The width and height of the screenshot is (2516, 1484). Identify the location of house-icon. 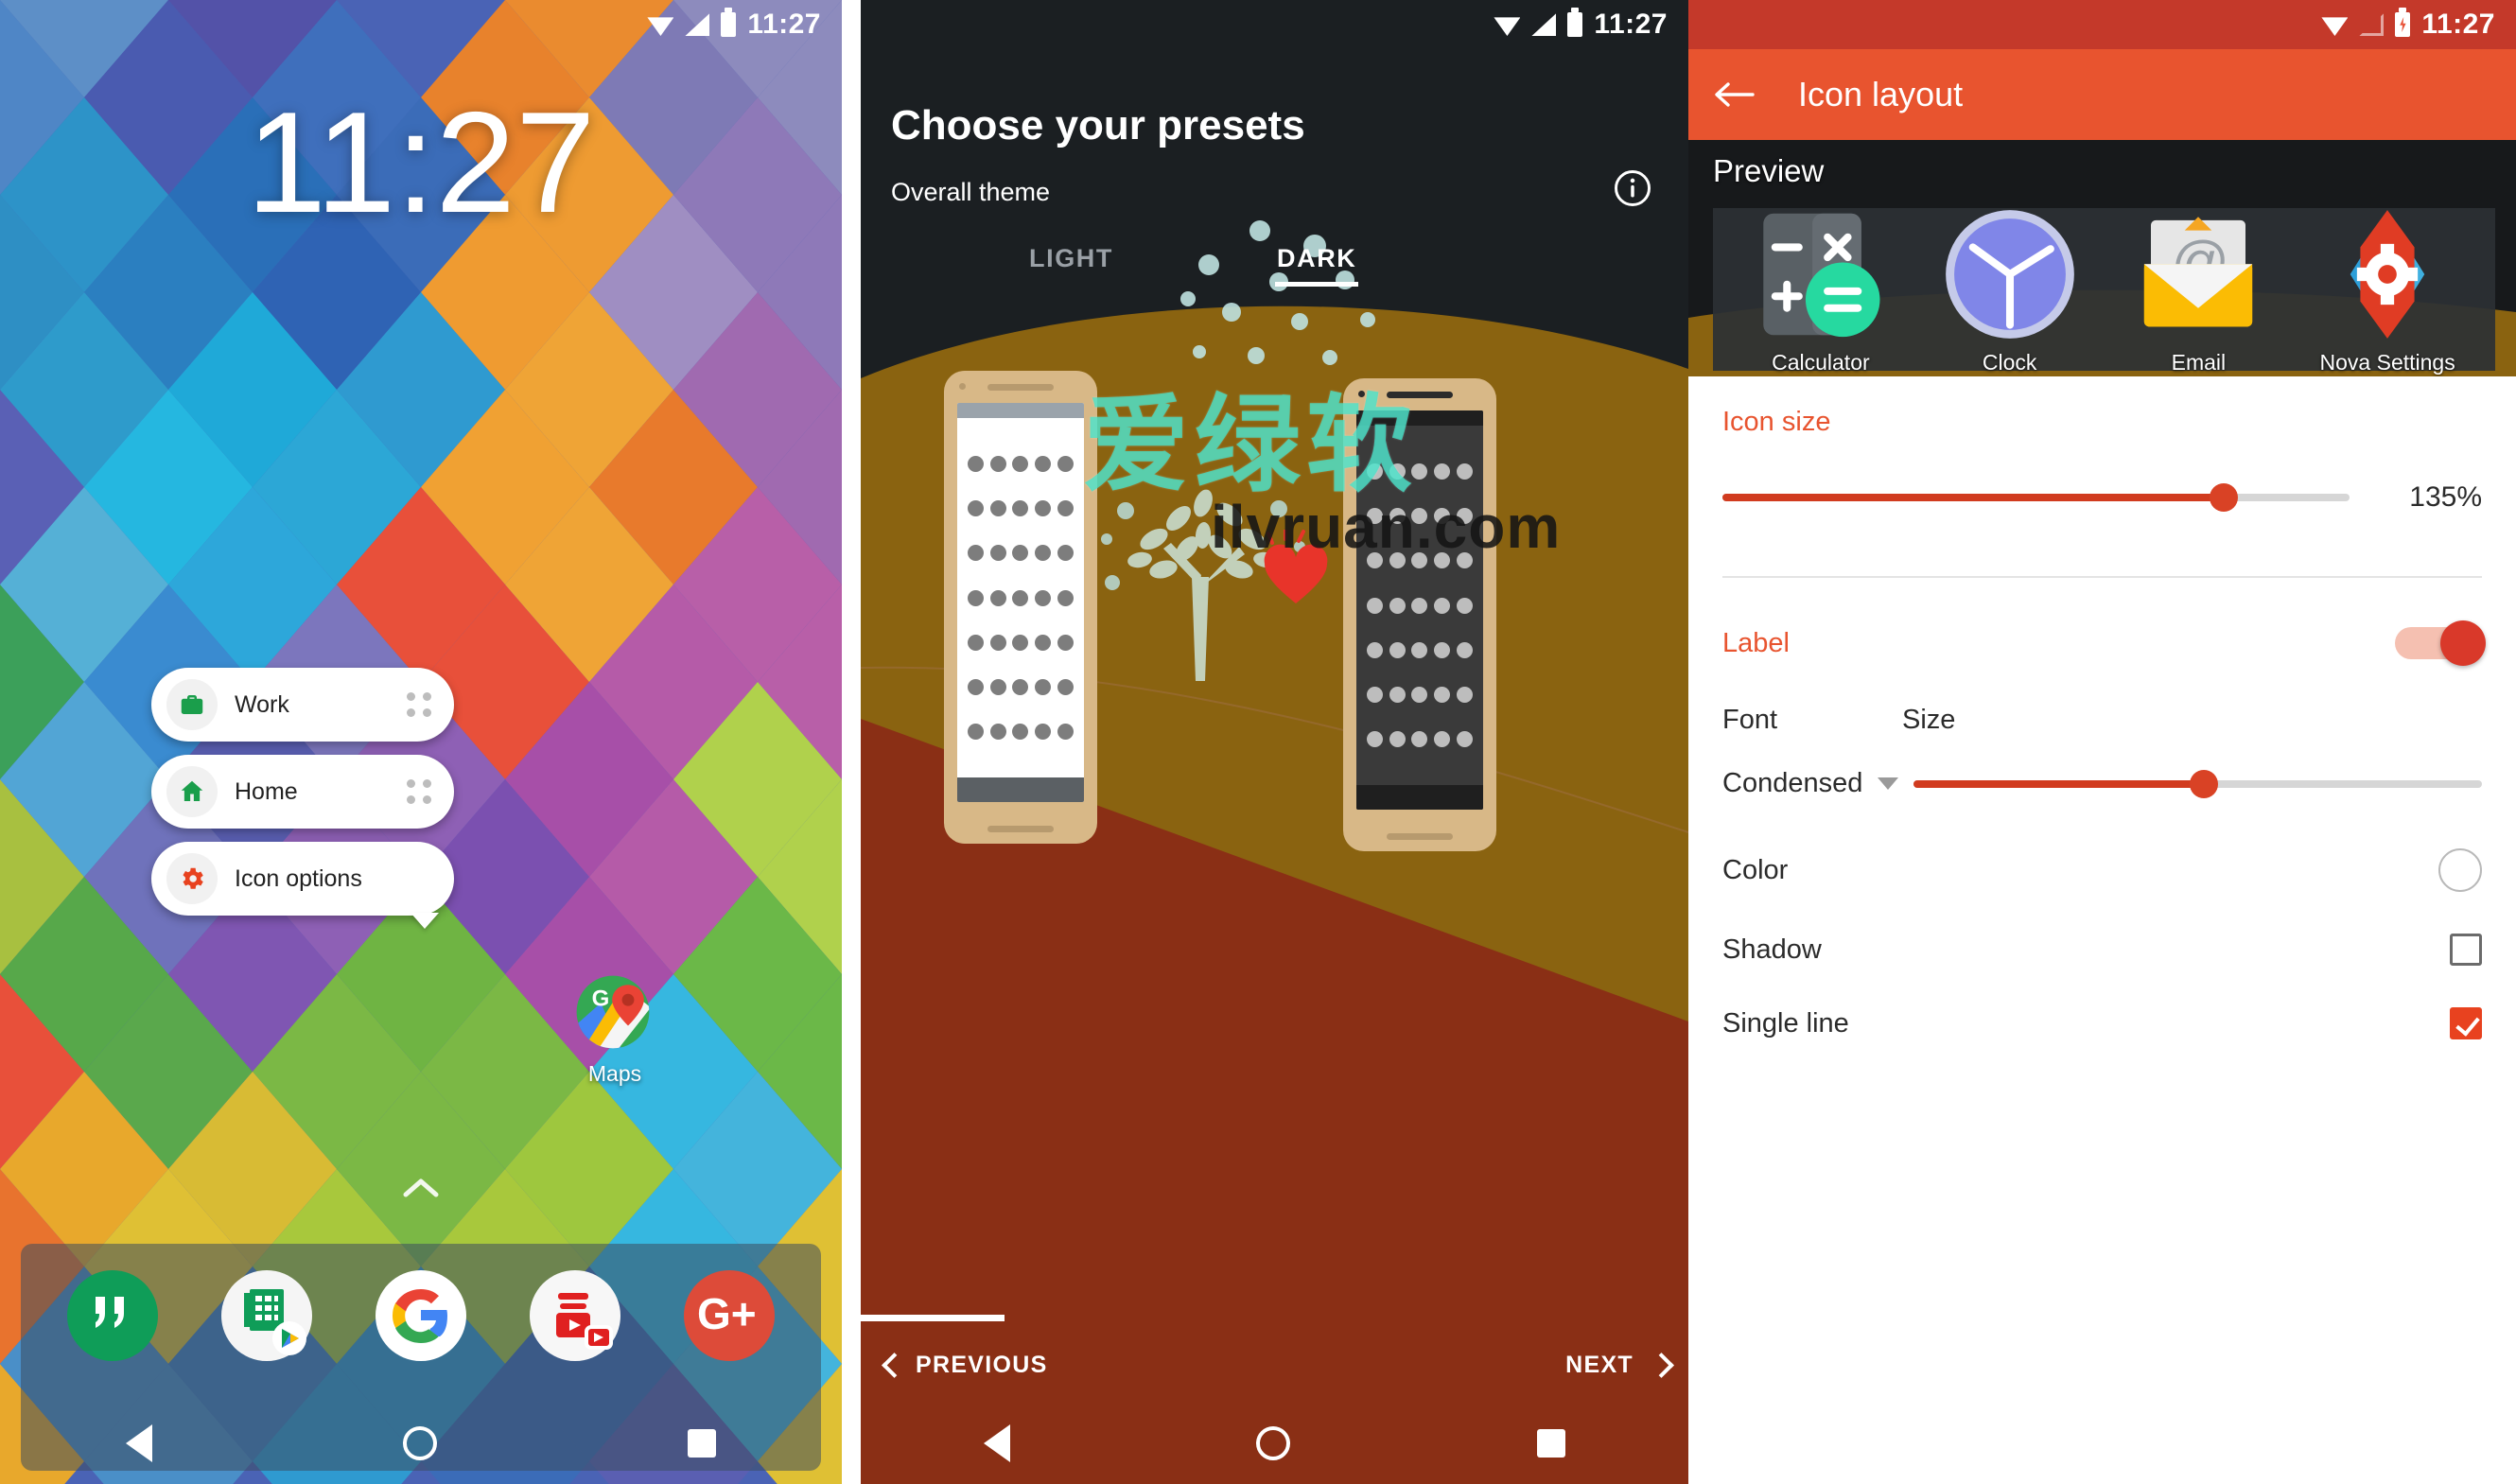
(192, 791).